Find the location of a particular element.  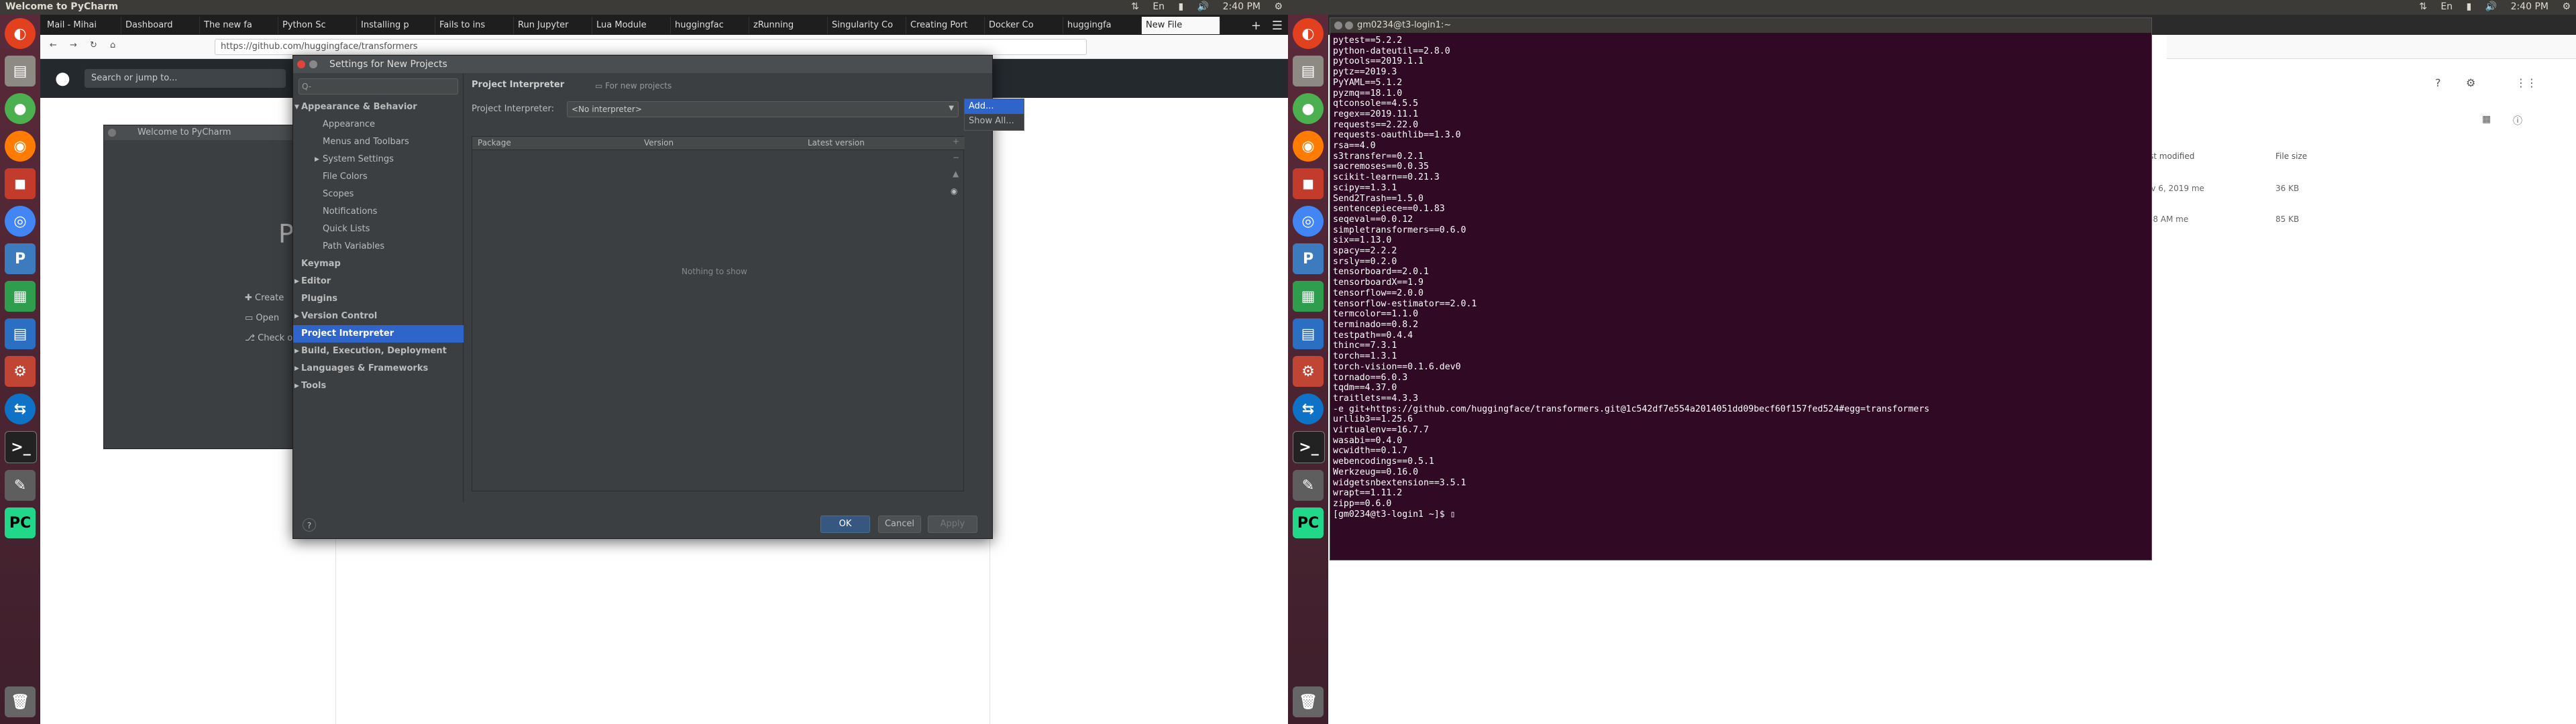

browser-tab: The new fa is located at coordinates (239, 25).